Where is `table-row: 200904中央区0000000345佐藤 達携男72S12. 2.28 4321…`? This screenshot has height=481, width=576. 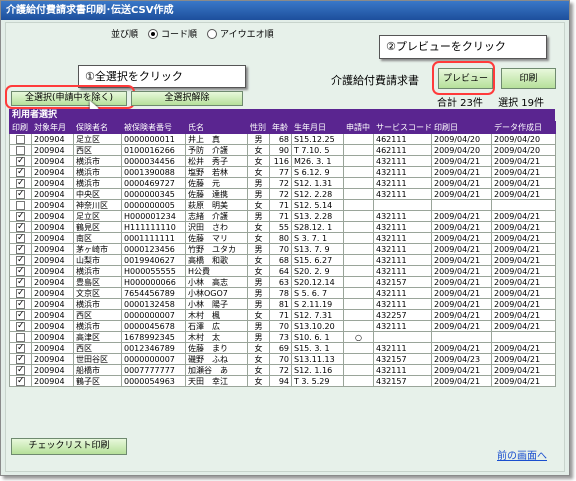
table-row: 200904中央区0000000345佐藤 達携男72S12. 2.28 4321… is located at coordinates (282, 194).